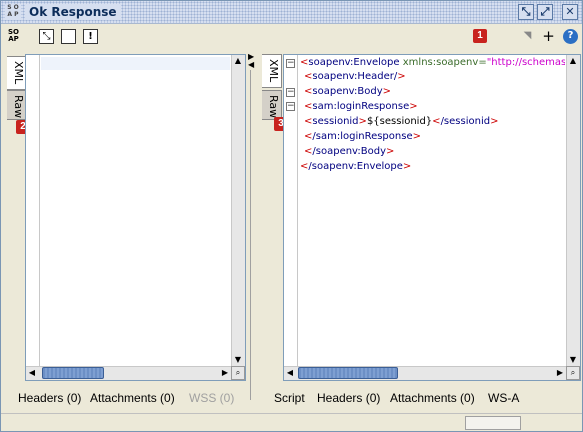 The height and width of the screenshot is (432, 583). What do you see at coordinates (444, 62) in the screenshot?
I see `xml-attr: xmlns:soapenv=` at bounding box center [444, 62].